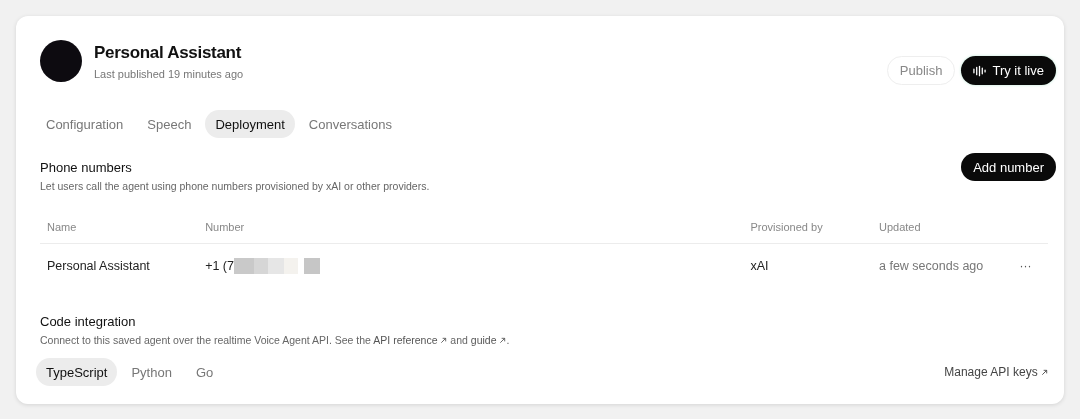  I want to click on api-reference-link: API reference, so click(410, 340).